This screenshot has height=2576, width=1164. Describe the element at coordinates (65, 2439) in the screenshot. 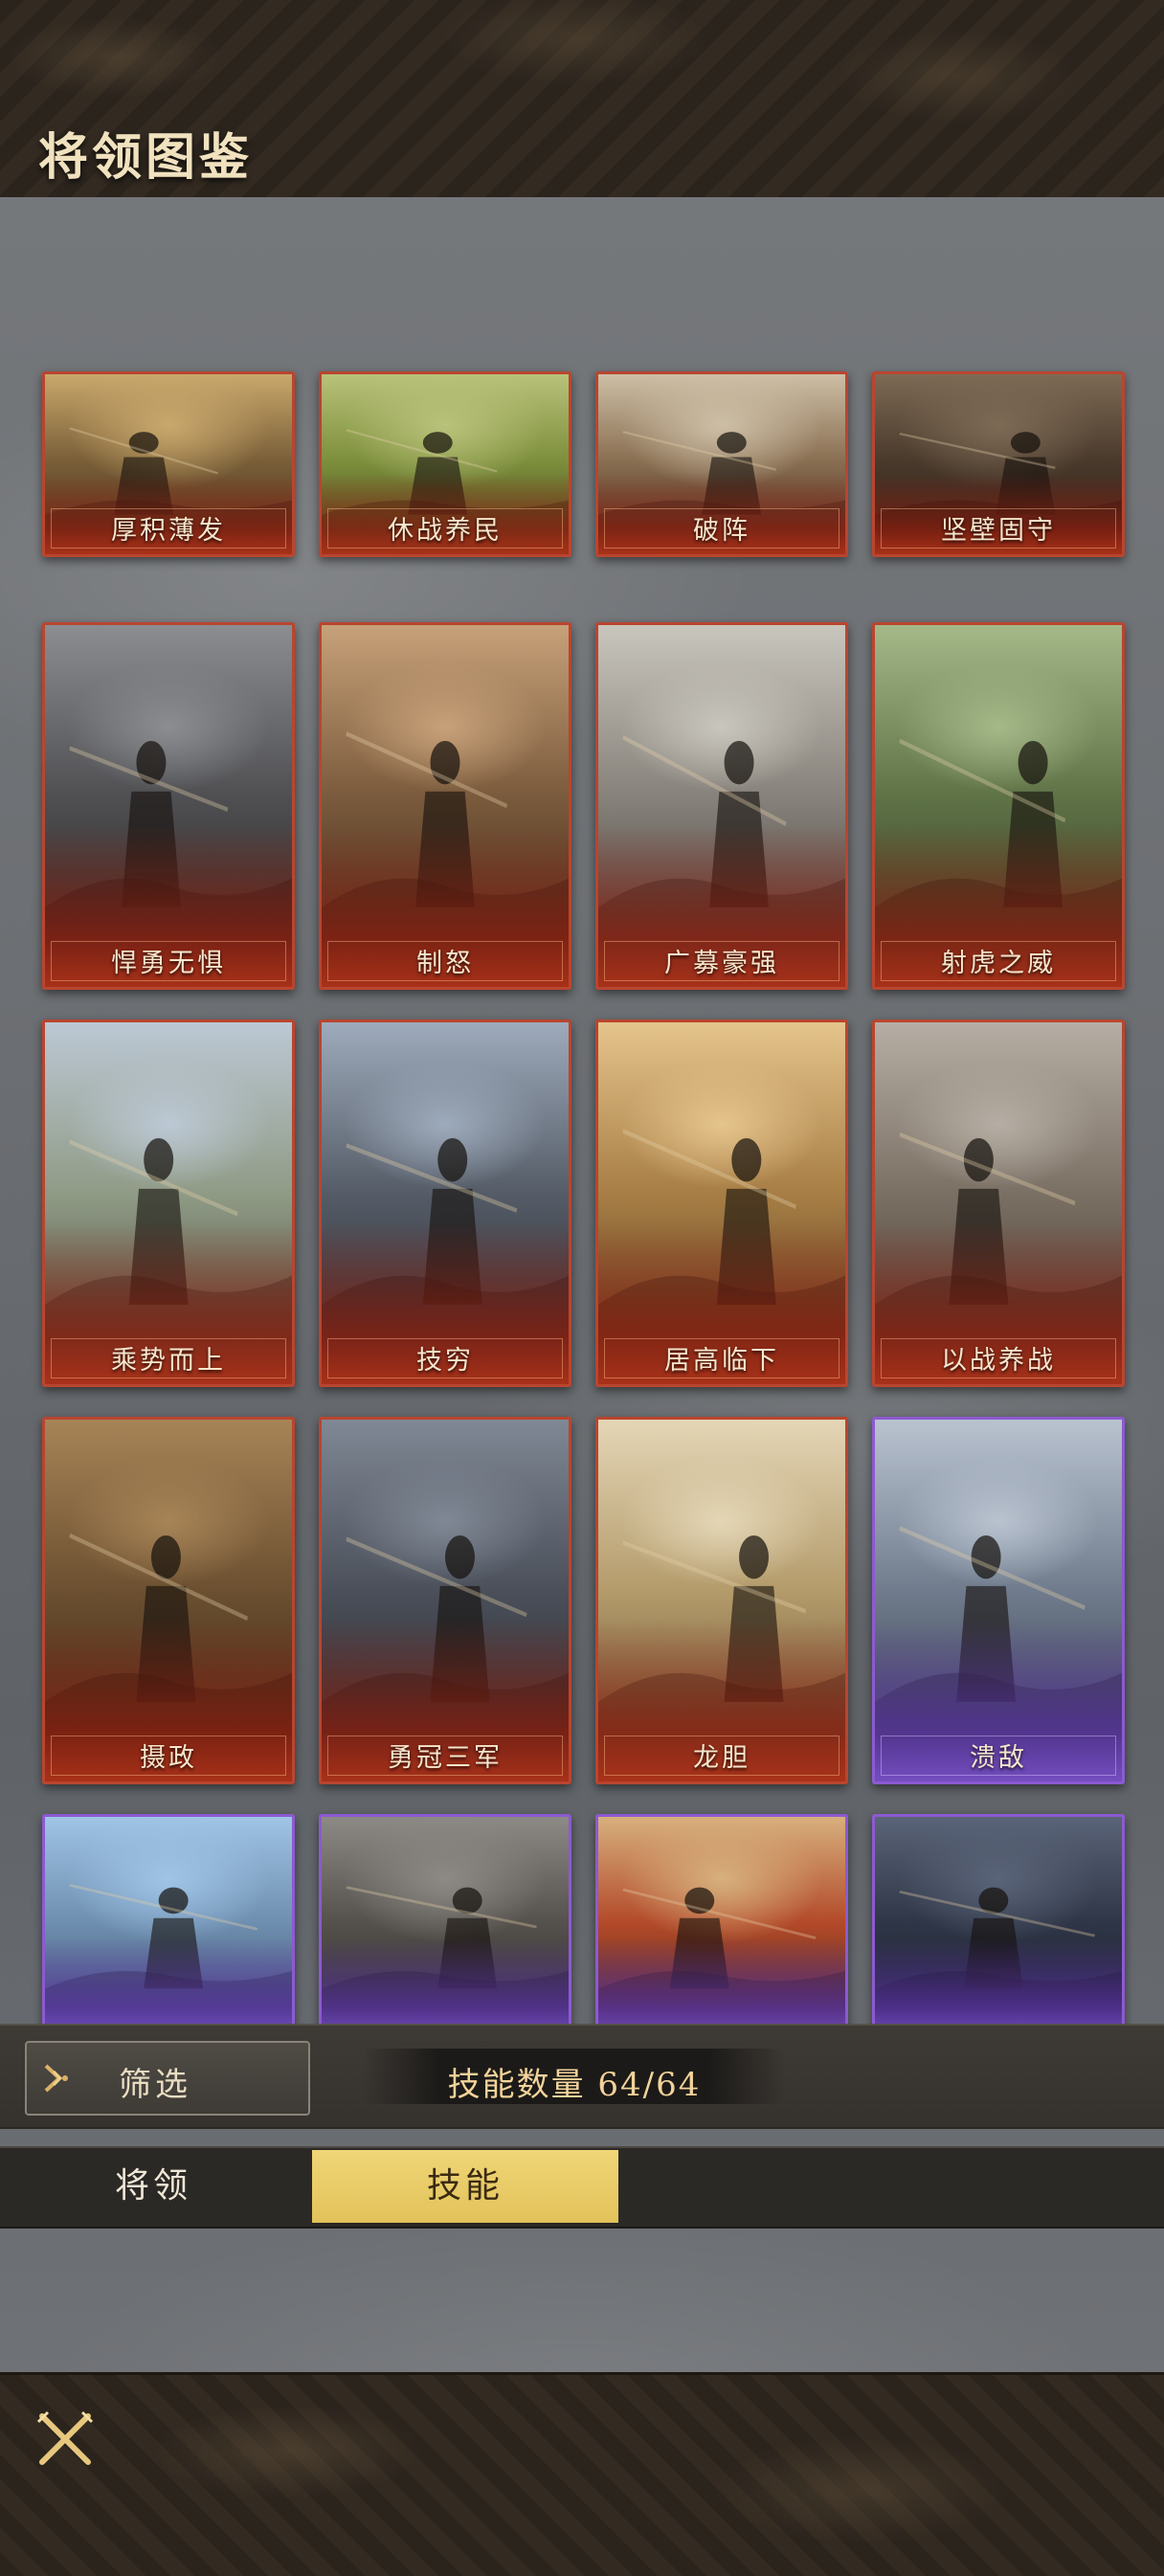

I see `crossed-swords-icon` at that location.